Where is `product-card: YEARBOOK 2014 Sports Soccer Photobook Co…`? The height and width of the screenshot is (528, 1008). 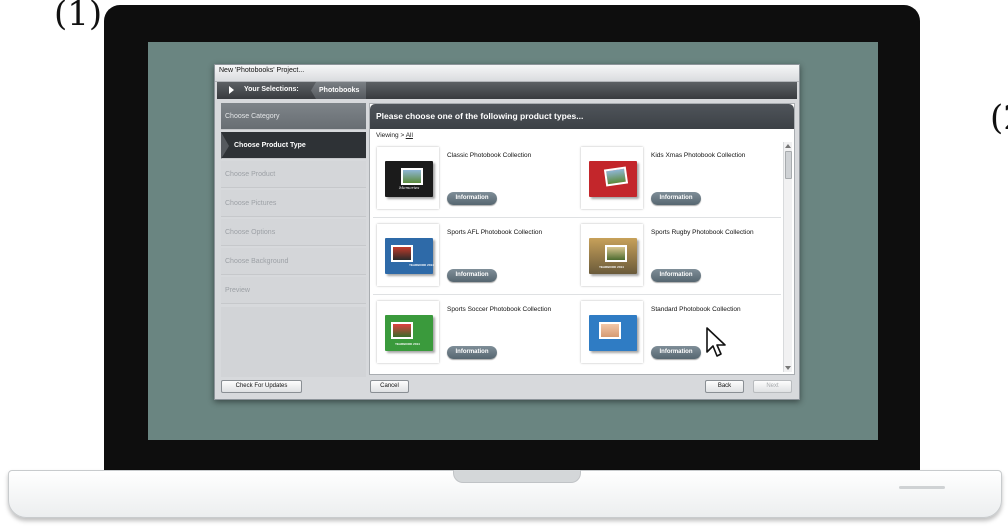
product-card: YEARBOOK 2014 Sports Soccer Photobook Co… is located at coordinates (475, 334).